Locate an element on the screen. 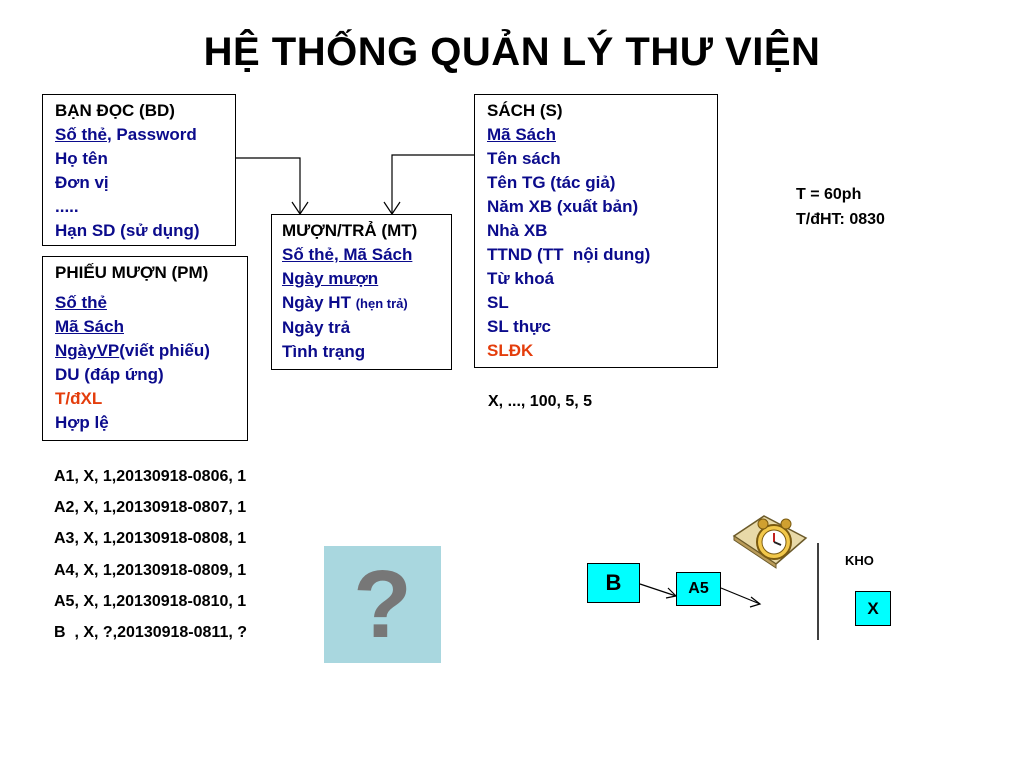  sach-ten-tg: Tên TG (tác giả) is located at coordinates (551, 182).